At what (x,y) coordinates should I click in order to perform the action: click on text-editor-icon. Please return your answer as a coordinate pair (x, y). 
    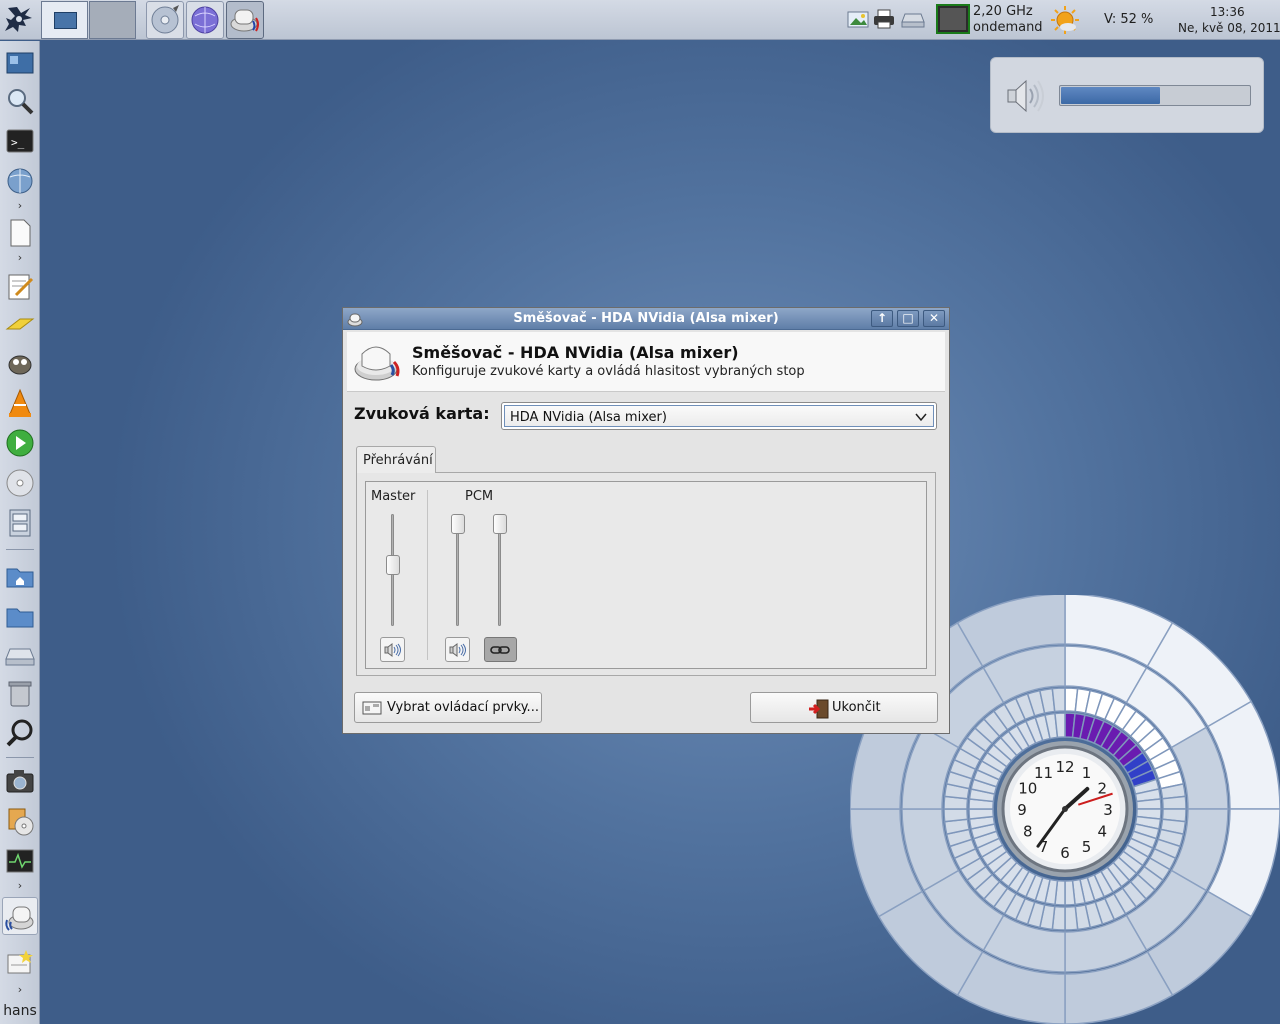
    Looking at the image, I should click on (20, 287).